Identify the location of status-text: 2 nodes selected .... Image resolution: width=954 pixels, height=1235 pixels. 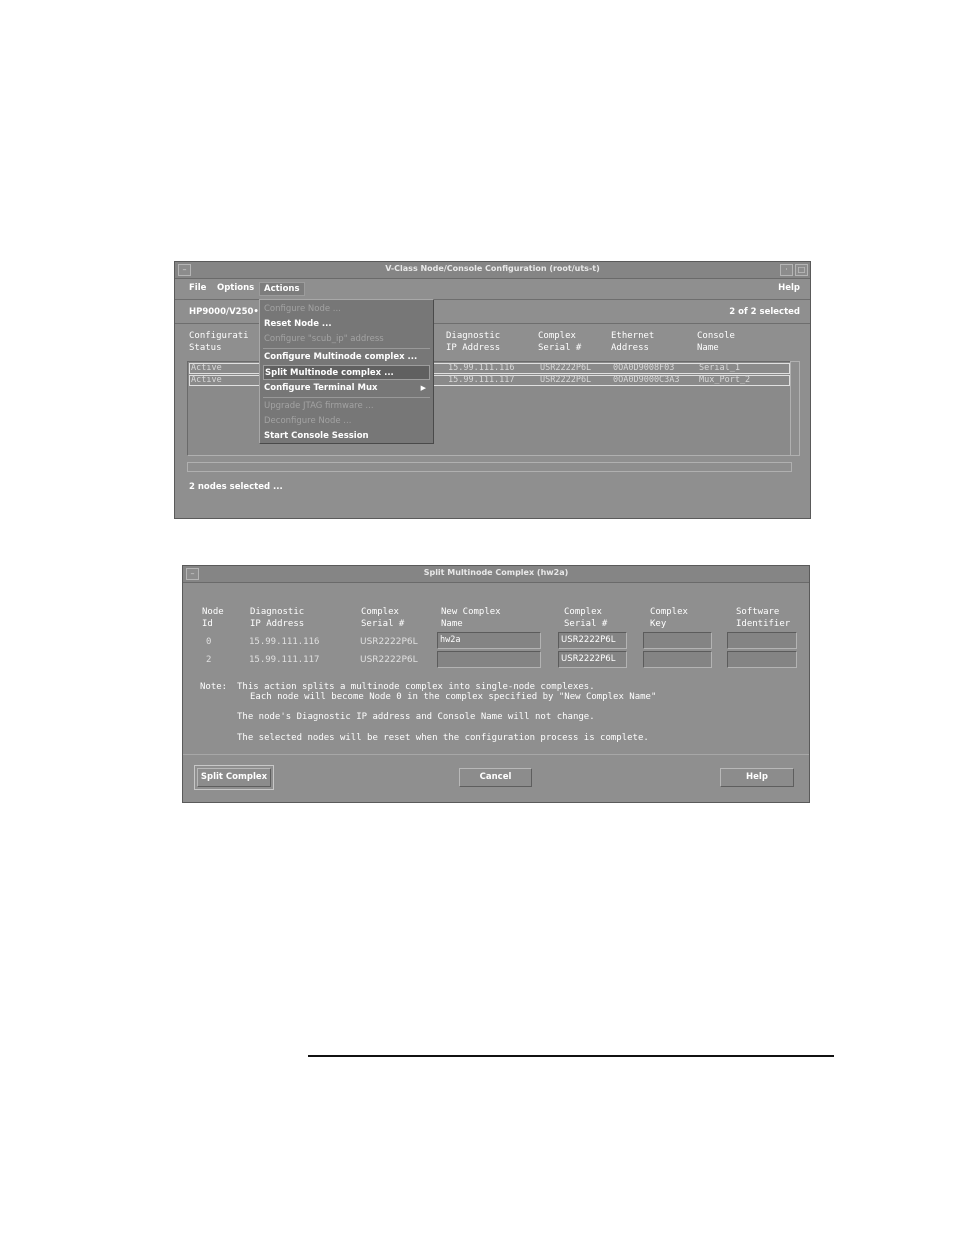
(236, 487).